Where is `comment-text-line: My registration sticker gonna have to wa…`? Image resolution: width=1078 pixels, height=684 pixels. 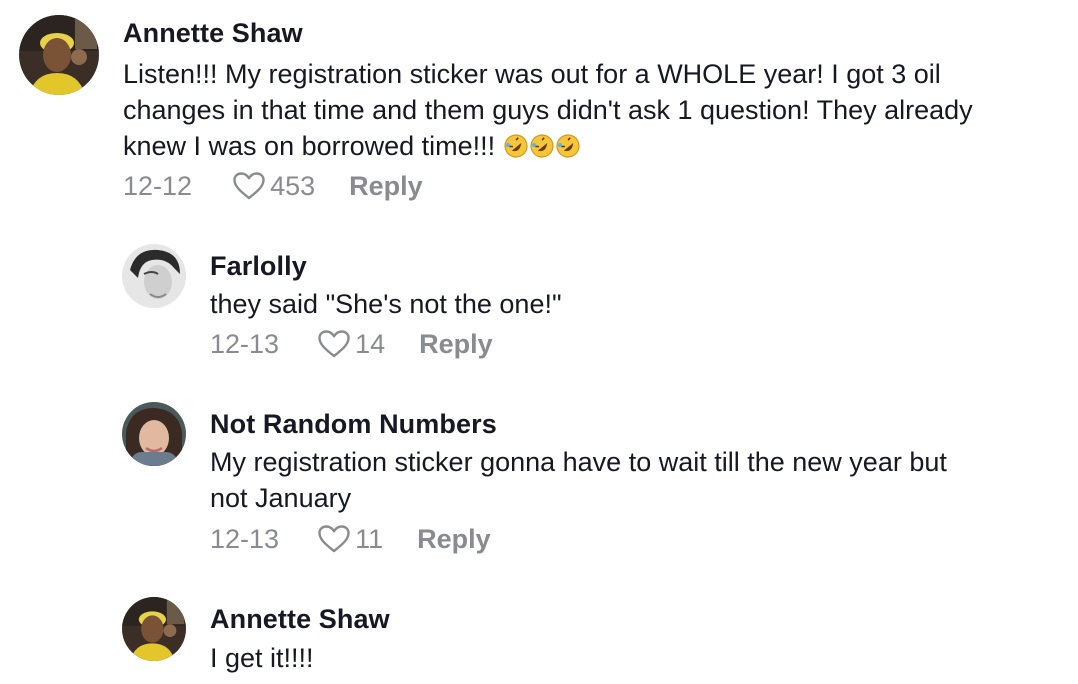 comment-text-line: My registration sticker gonna have to wa… is located at coordinates (578, 462).